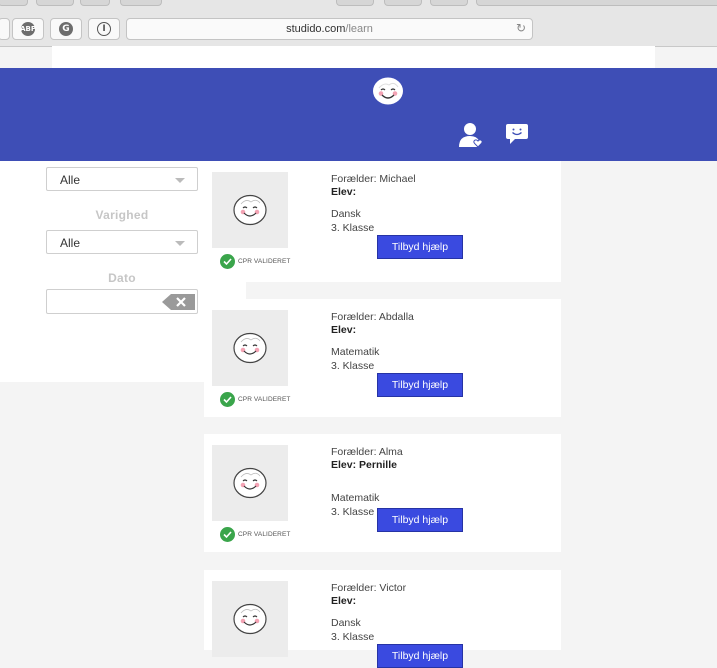 The image size is (717, 668). What do you see at coordinates (359, 29) in the screenshot?
I see `url-path: /learn` at bounding box center [359, 29].